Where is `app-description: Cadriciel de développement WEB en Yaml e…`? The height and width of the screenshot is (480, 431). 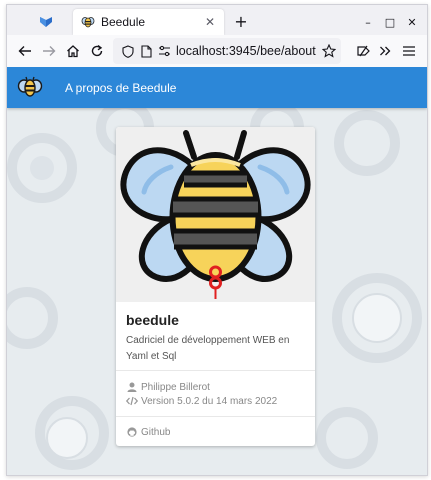
app-description: Cadriciel de développement WEB en Yaml e… is located at coordinates (208, 348).